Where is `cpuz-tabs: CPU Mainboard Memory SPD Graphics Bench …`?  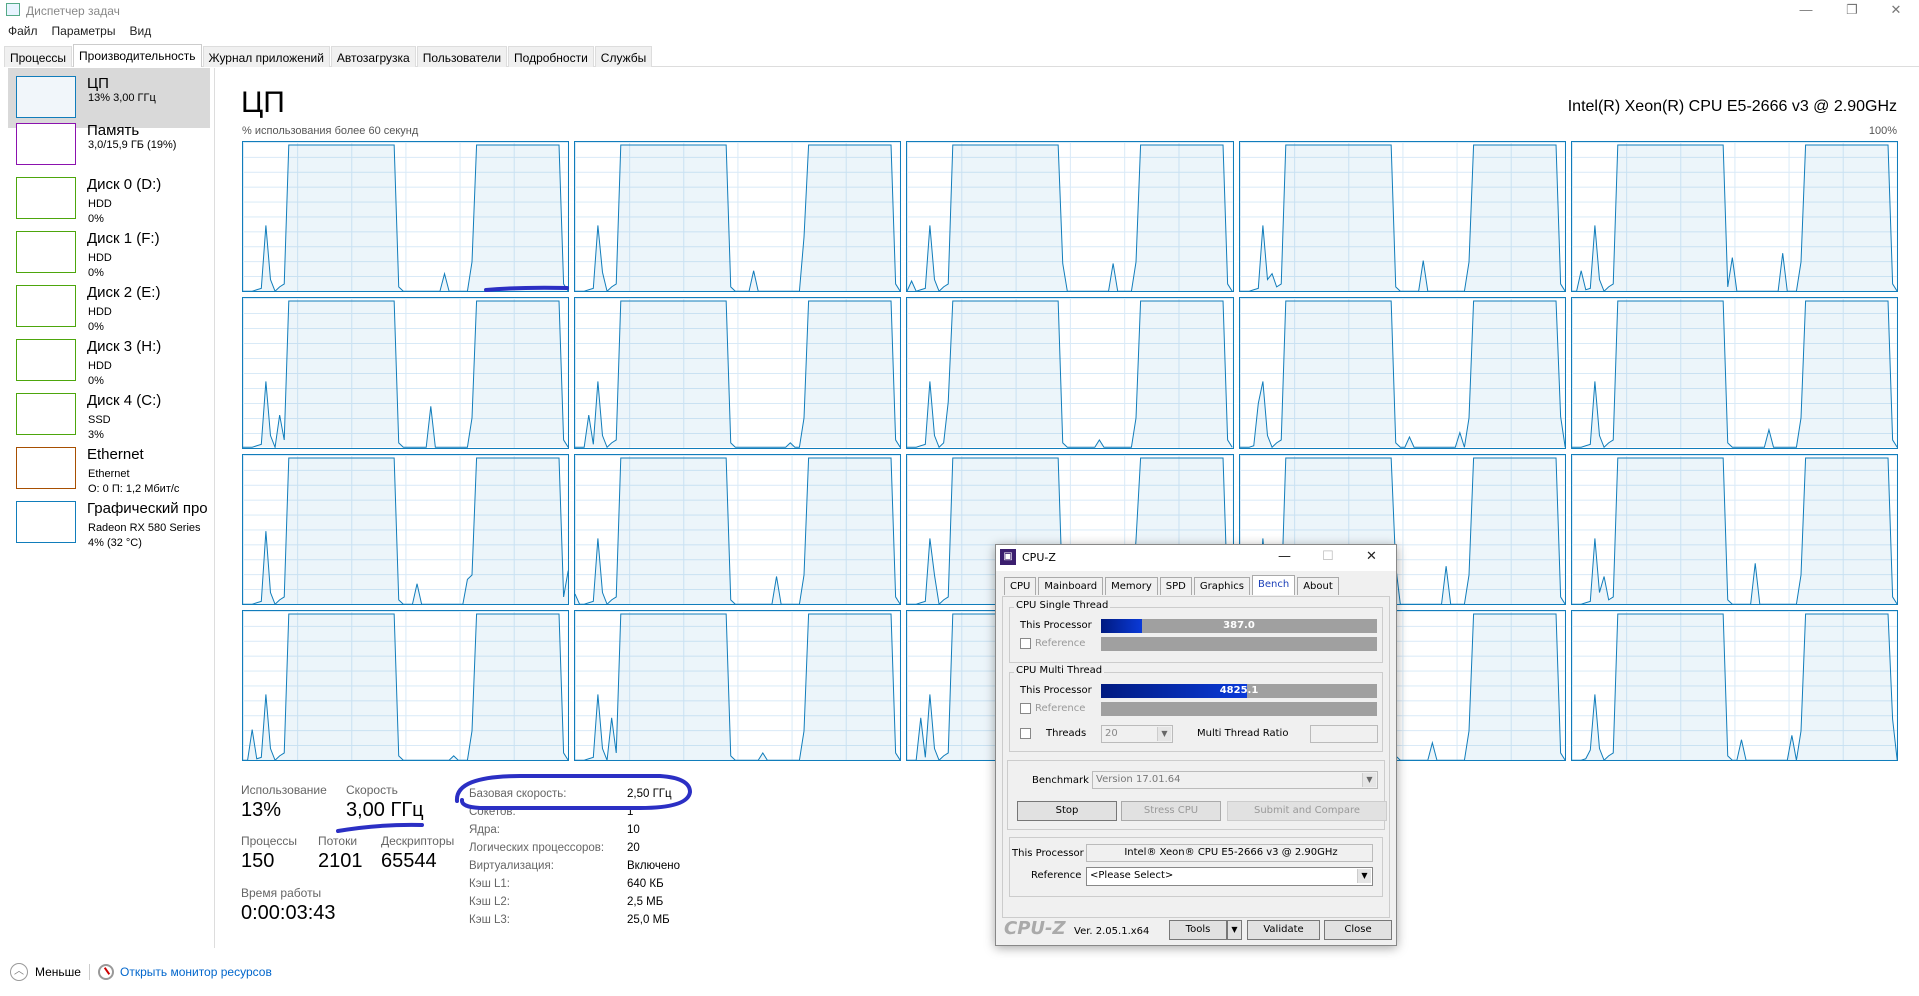
cpuz-tabs: CPU Mainboard Memory SPD Graphics Bench … is located at coordinates (1172, 585).